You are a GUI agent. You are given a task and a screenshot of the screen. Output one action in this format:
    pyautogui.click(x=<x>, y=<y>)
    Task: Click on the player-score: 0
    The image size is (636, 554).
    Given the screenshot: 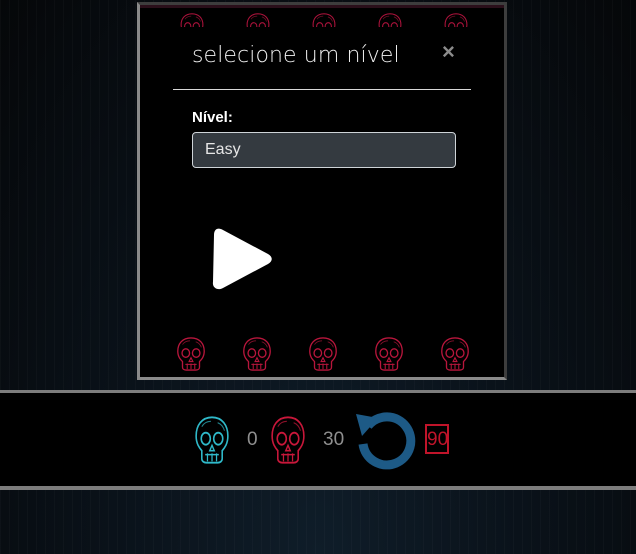 What is the action you would take?
    pyautogui.click(x=252, y=439)
    